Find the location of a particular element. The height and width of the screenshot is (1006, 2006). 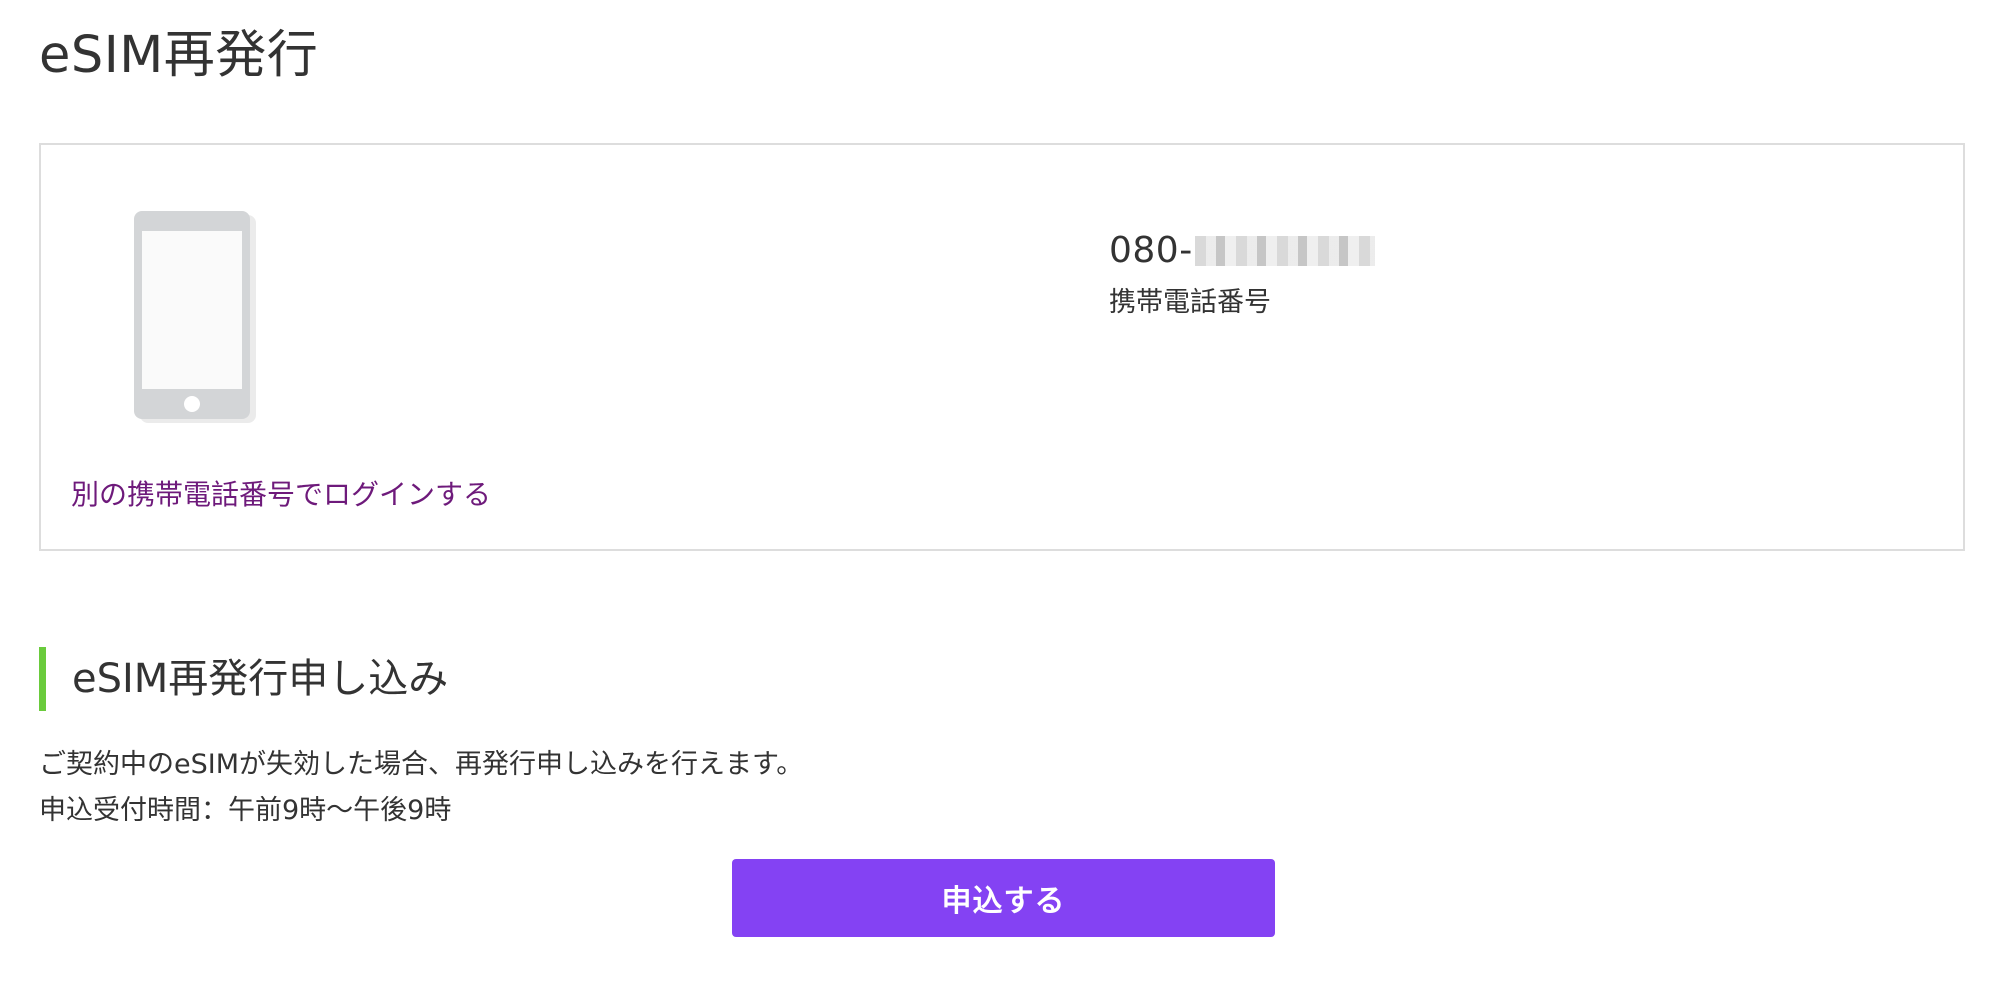

smartphone-icon is located at coordinates (195, 317).